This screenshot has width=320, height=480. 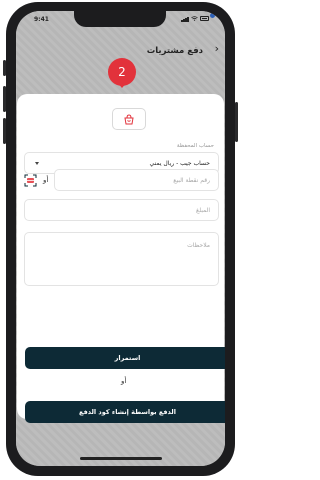 I want to click on shopping-bag-icon, so click(x=129, y=119).